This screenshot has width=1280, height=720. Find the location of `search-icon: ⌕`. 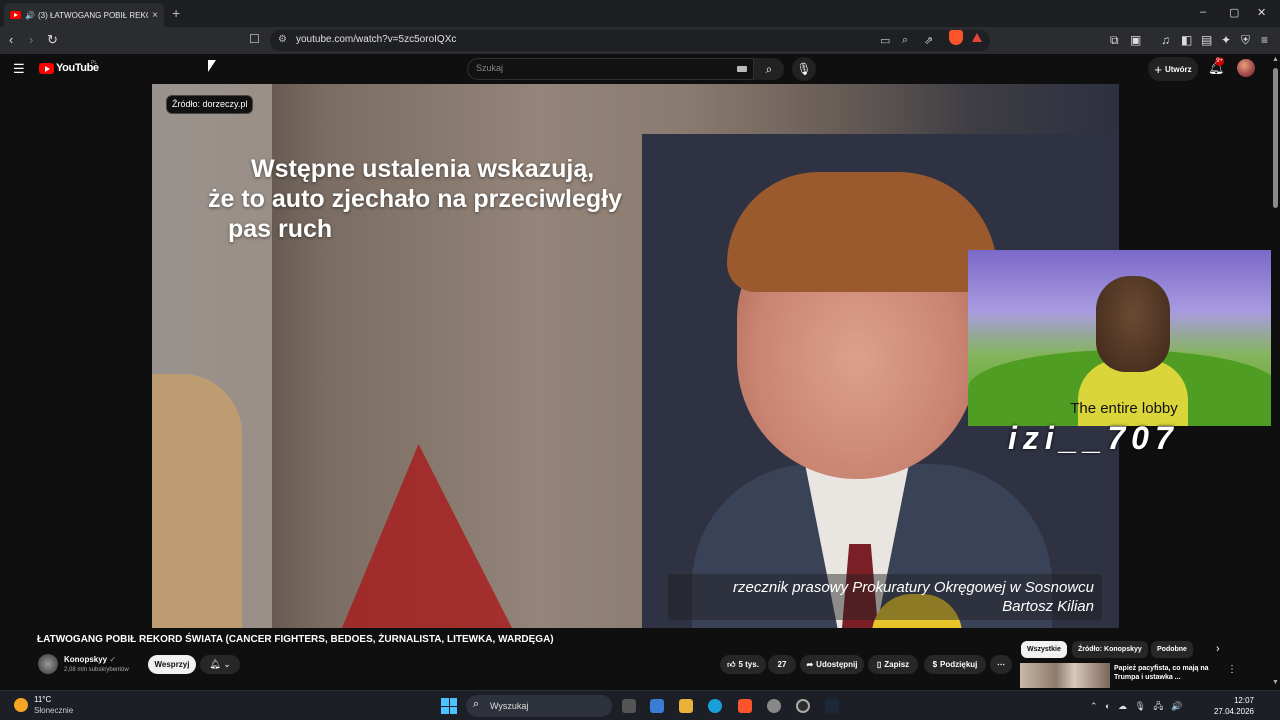

search-icon: ⌕ is located at coordinates (476, 704).